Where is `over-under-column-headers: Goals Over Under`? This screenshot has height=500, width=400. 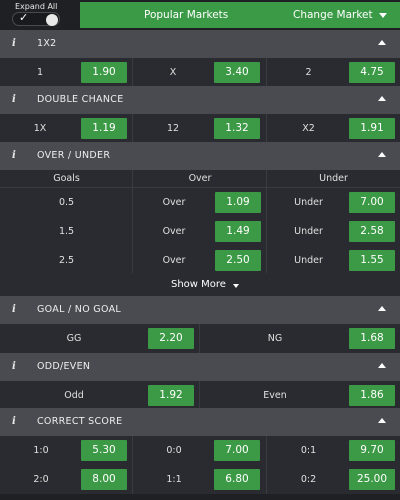
over-under-column-headers: Goals Over Under is located at coordinates (200, 179).